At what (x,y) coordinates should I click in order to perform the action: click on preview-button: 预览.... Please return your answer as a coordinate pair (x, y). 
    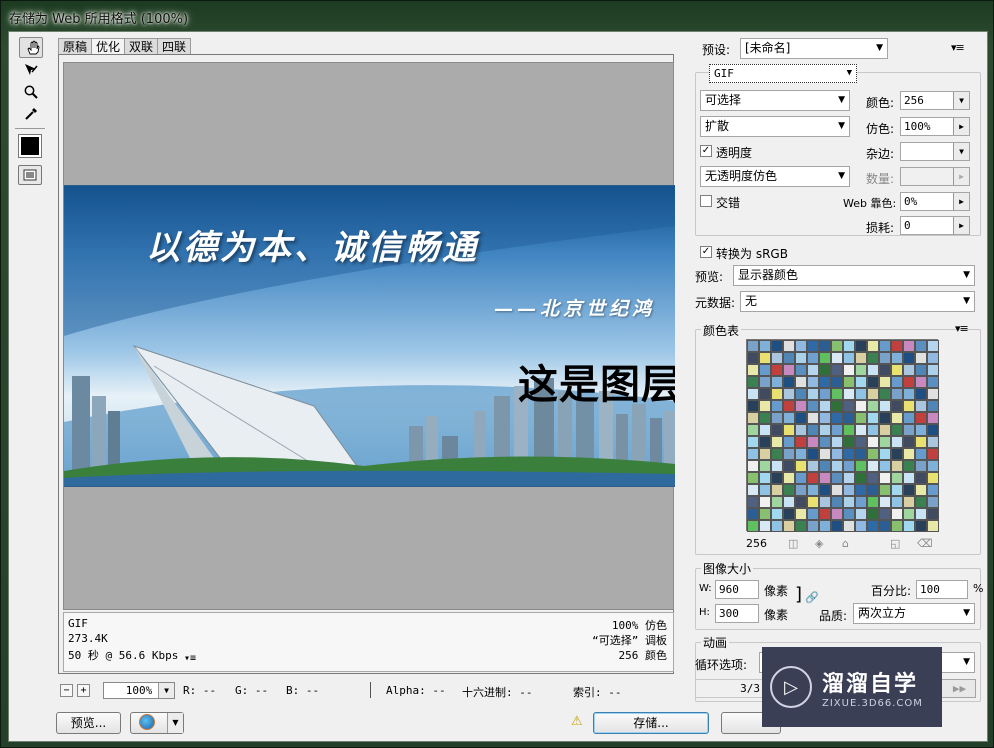
    Looking at the image, I should click on (88, 723).